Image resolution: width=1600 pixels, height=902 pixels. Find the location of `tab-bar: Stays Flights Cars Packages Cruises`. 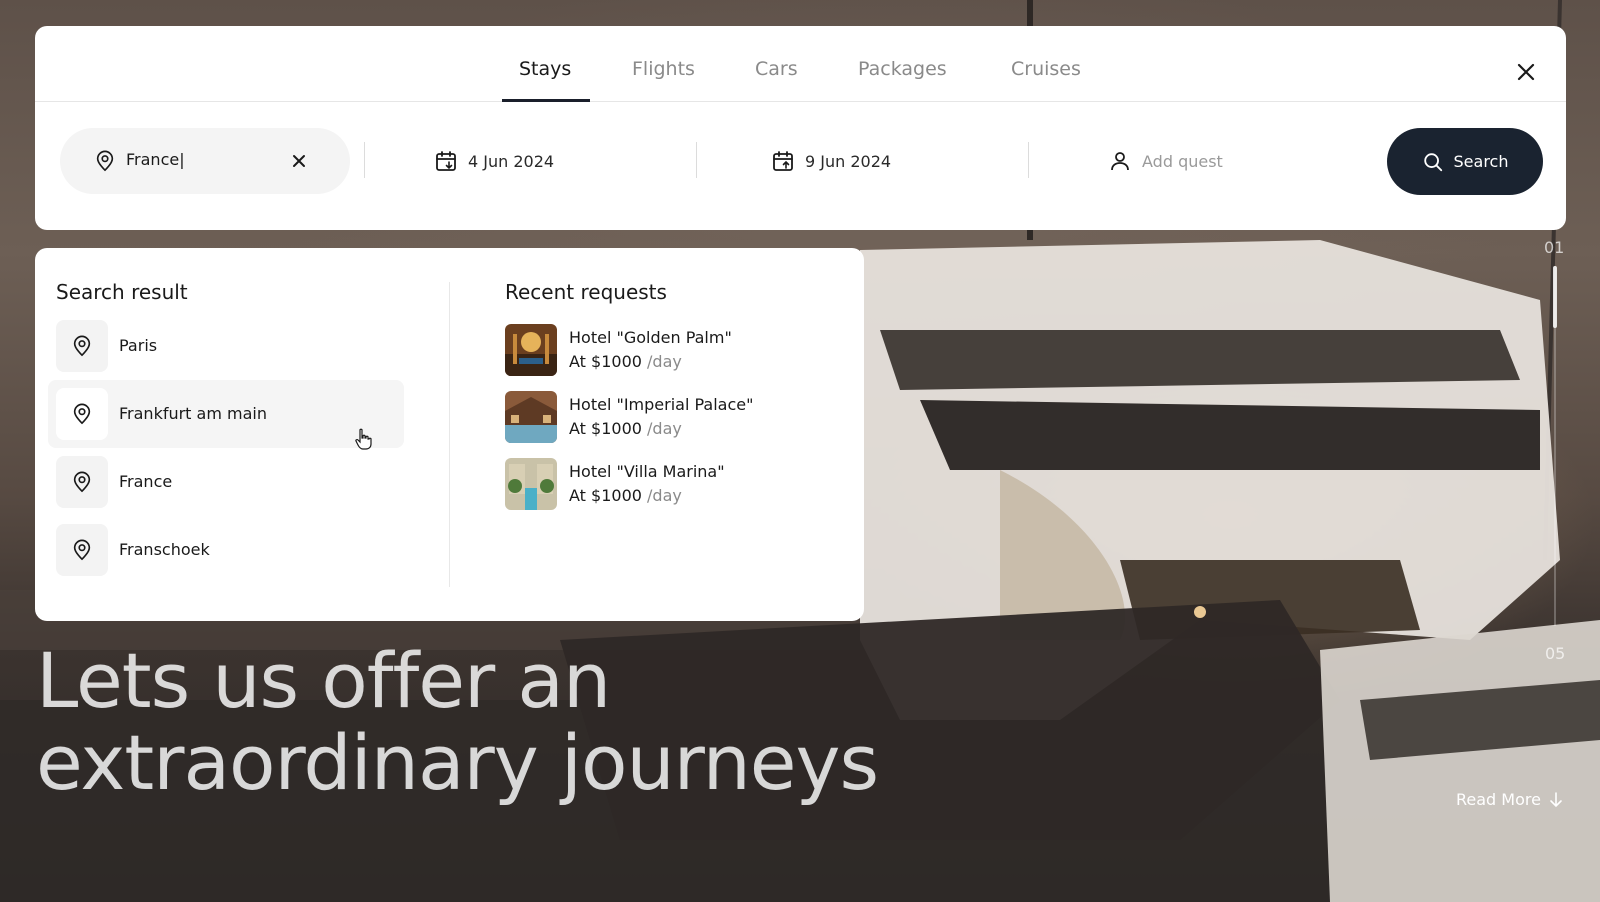

tab-bar: Stays Flights Cars Packages Cruises is located at coordinates (800, 64).